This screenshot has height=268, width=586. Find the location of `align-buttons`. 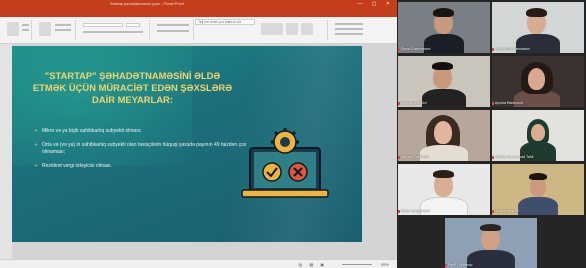

align-buttons is located at coordinates (173, 31).